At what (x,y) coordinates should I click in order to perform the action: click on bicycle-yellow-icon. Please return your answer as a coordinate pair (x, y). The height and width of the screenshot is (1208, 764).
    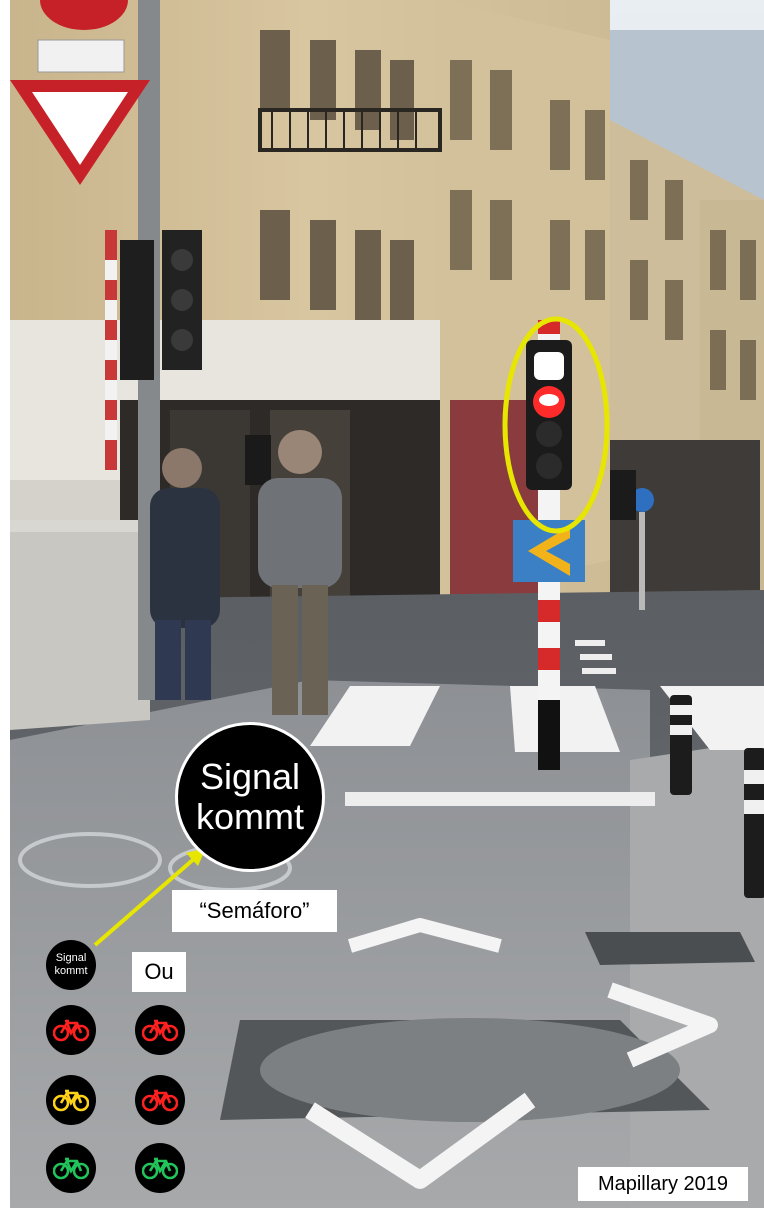
    Looking at the image, I should click on (71, 1100).